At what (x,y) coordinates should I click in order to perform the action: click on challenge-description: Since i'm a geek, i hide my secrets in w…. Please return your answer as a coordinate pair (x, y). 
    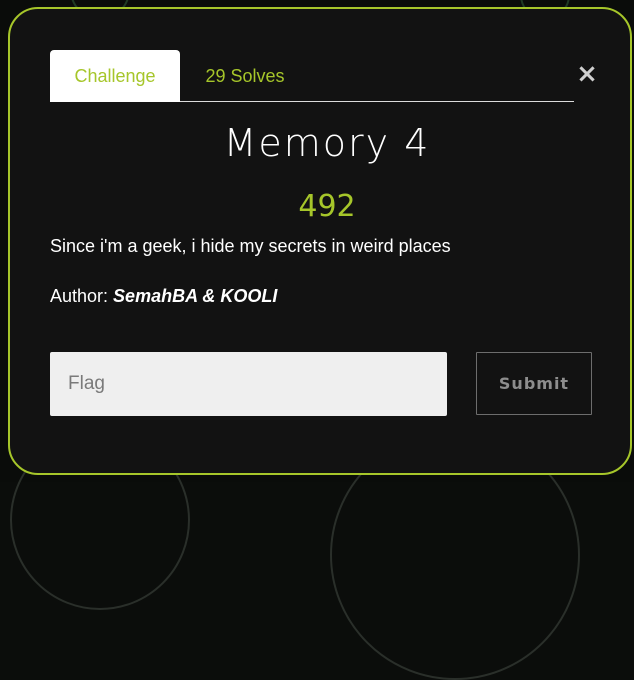
    Looking at the image, I should click on (250, 246).